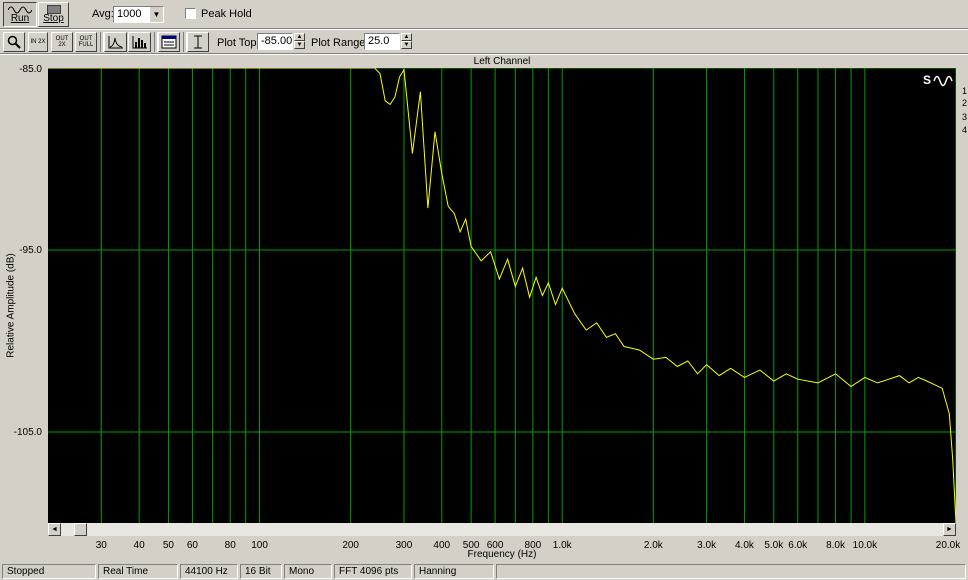 The image size is (968, 580). I want to click on cursor-button, so click(198, 42).